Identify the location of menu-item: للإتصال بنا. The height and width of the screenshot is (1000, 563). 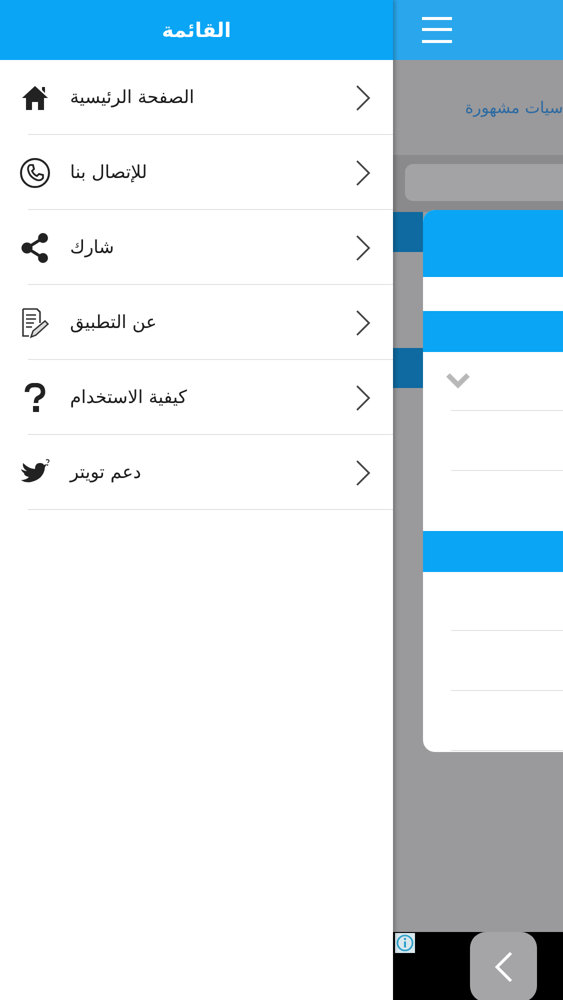
(196, 172).